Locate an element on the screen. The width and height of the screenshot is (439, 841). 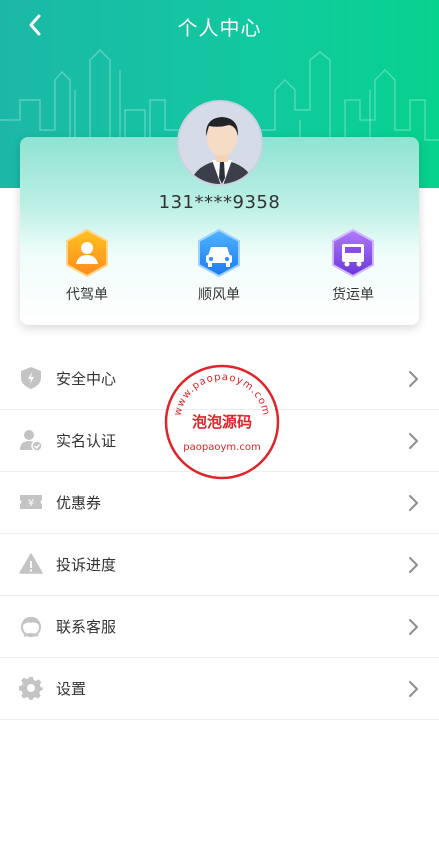
service-label: 顺风单 is located at coordinates (219, 295).